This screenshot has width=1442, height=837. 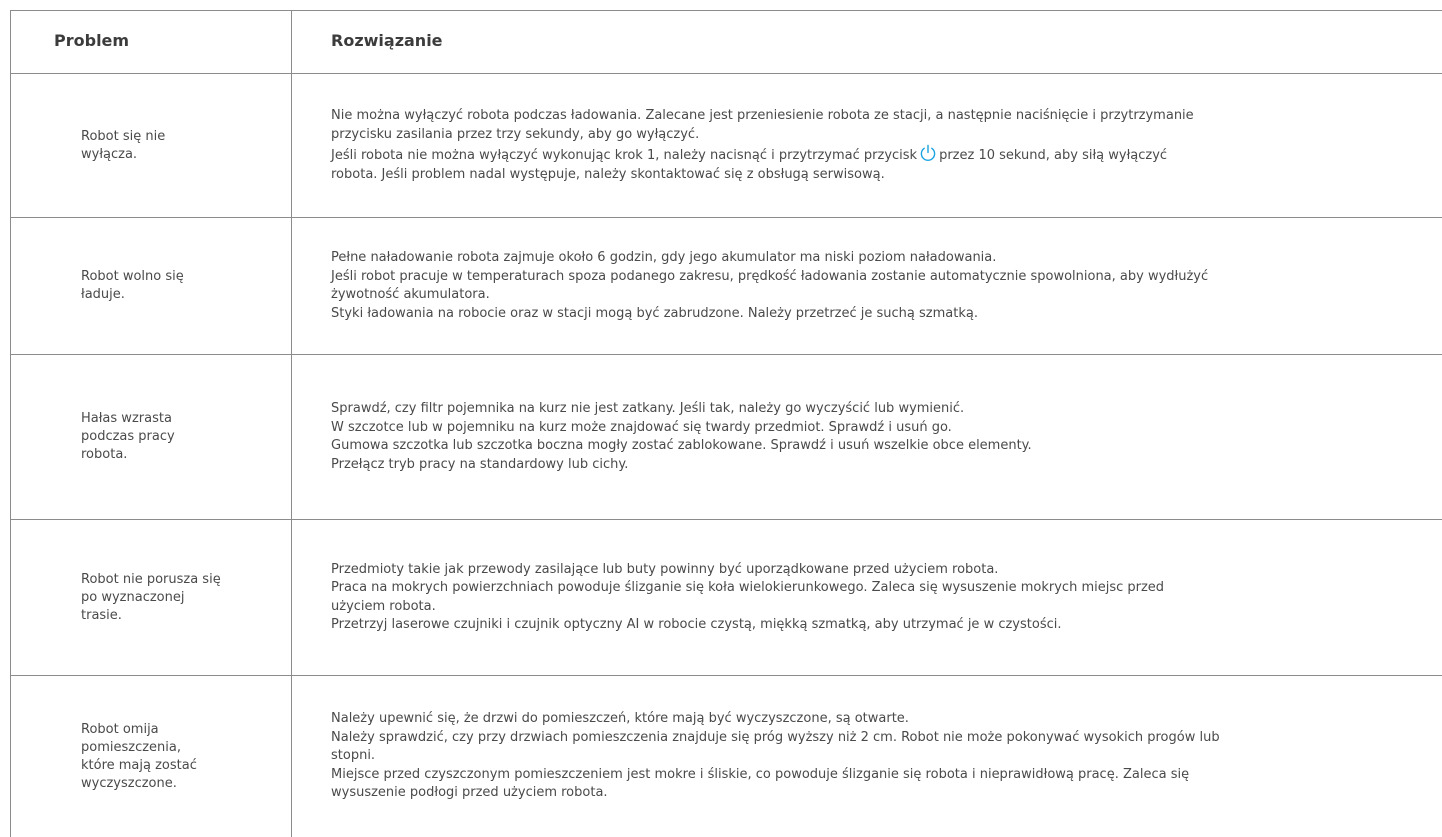 I want to click on power-icon, so click(x=928, y=152).